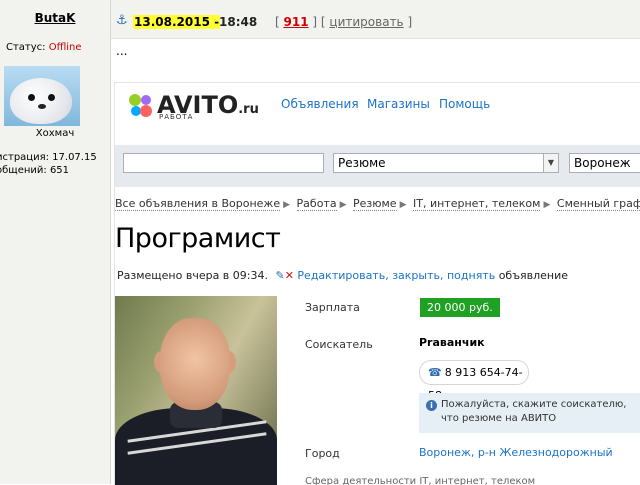  Describe the element at coordinates (435, 372) in the screenshot. I see `phone-icon: ☎` at that location.